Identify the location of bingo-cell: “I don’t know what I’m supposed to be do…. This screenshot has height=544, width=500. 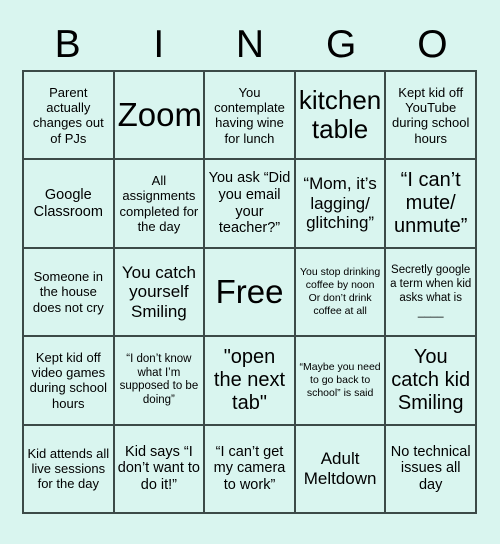
(160, 381).